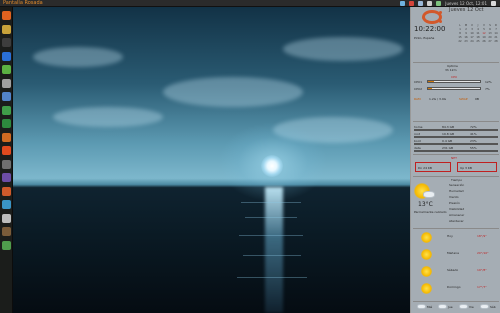 The width and height of the screenshot is (500, 313). What do you see at coordinates (433, 167) in the screenshot?
I see `net-down-box: Dn 24 KB` at bounding box center [433, 167].